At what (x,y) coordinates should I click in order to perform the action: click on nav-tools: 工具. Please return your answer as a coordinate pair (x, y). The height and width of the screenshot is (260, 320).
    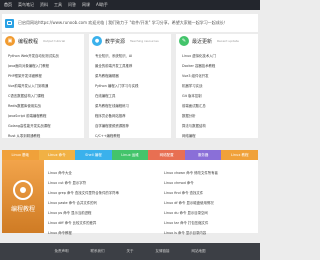
    Looking at the image, I should click on (58, 5).